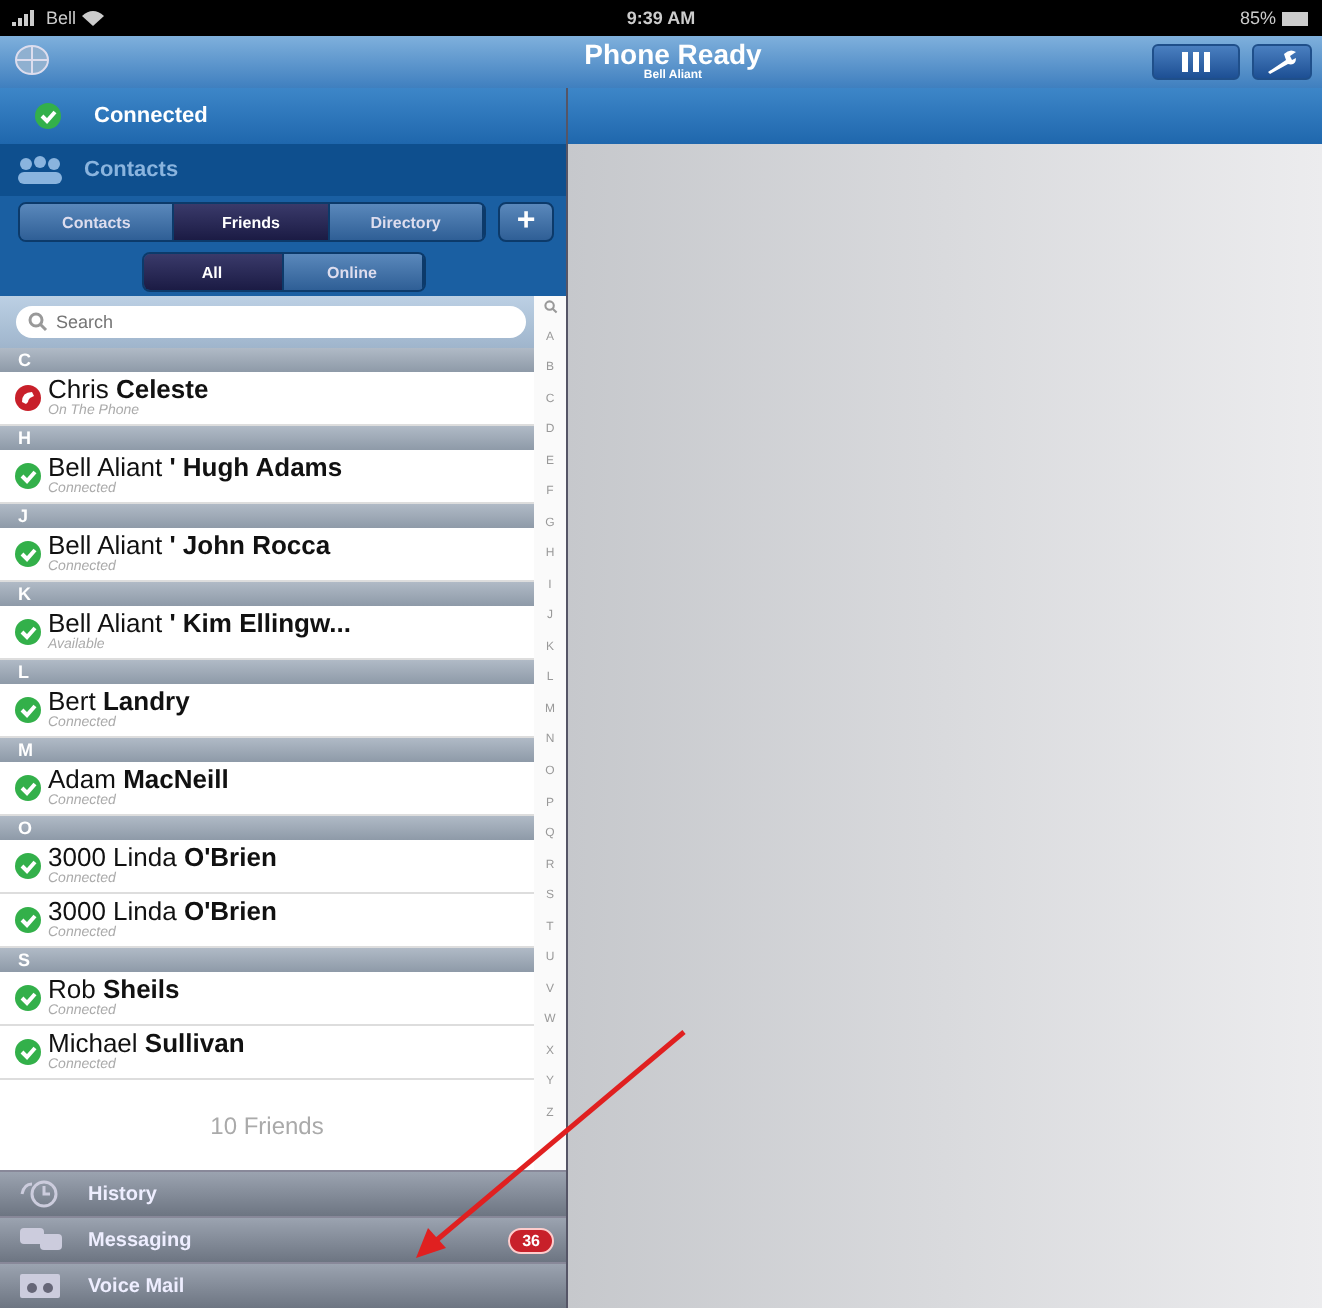 This screenshot has width=1322, height=1308. Describe the element at coordinates (40, 170) in the screenshot. I see `people-icon` at that location.